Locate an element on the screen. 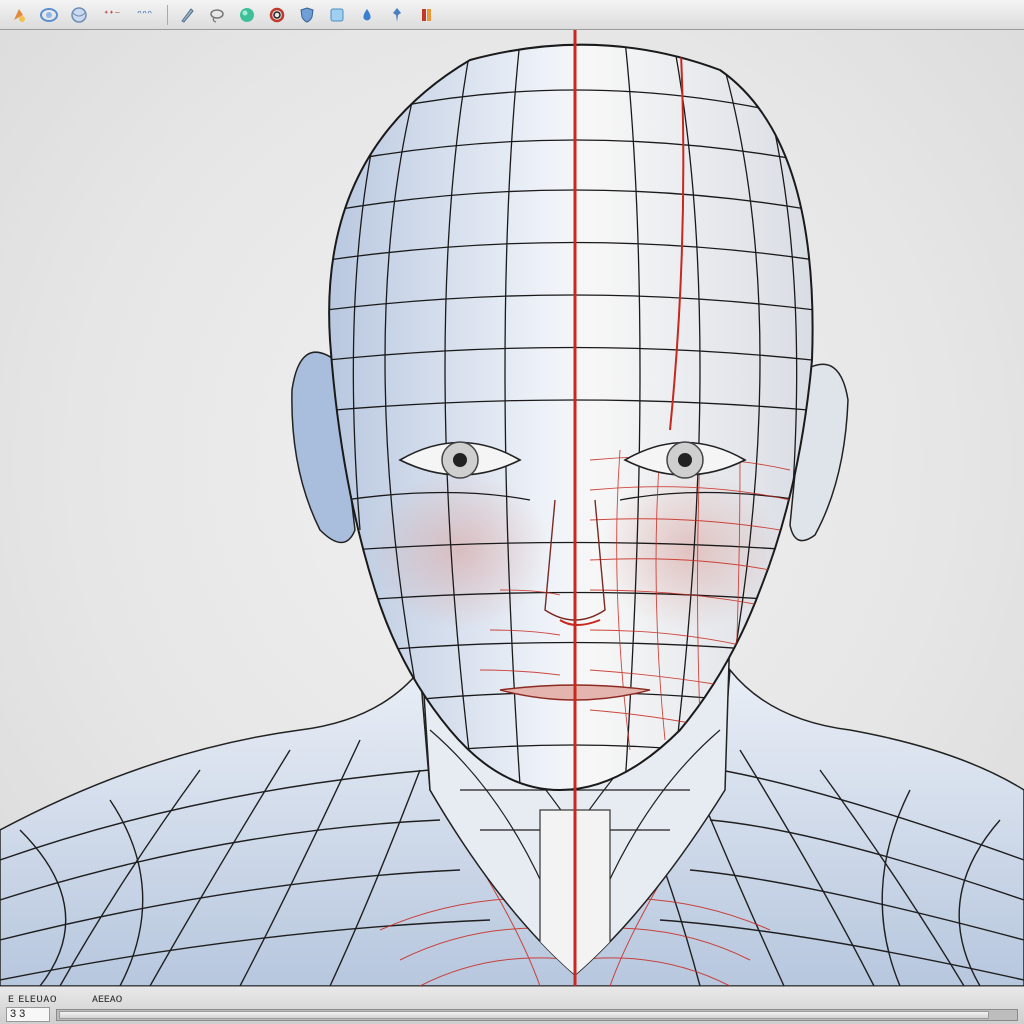 The width and height of the screenshot is (1024, 1024). material-icon is located at coordinates (246, 14).